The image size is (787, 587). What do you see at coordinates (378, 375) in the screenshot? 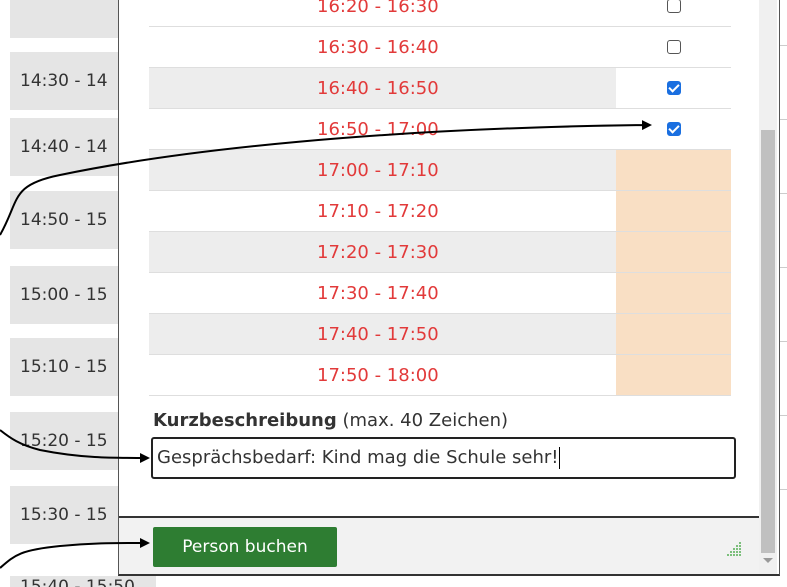
I see `slot-time: 17:50 - 18:00` at bounding box center [378, 375].